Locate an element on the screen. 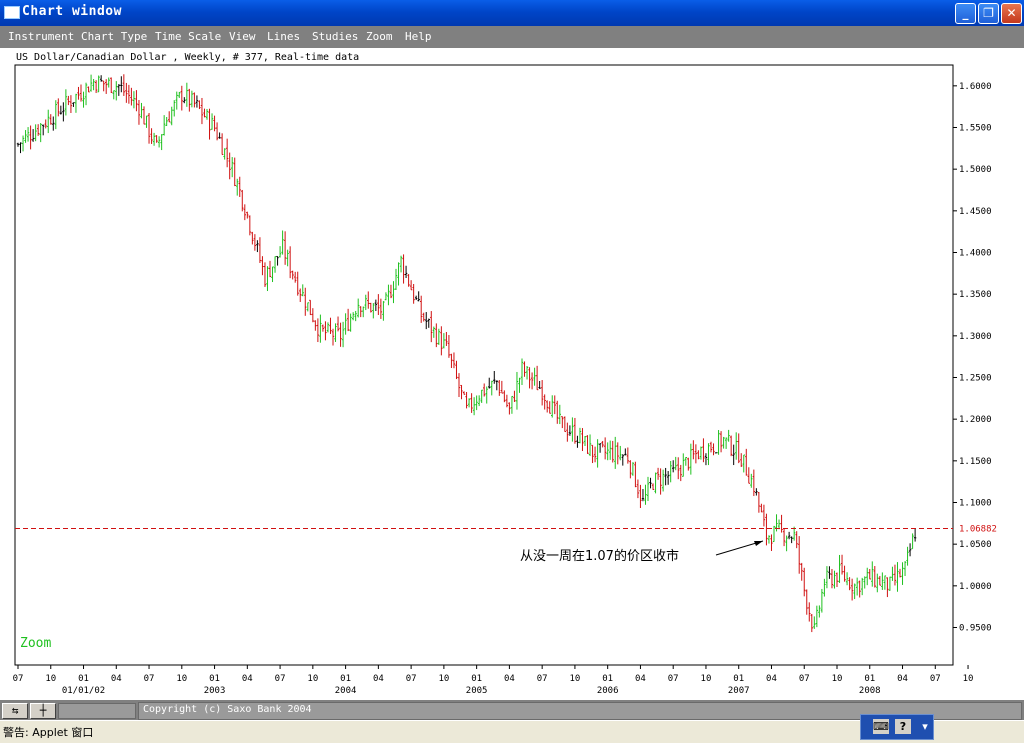 This screenshot has height=743, width=1024. y-tick-label: 1.6000 is located at coordinates (975, 87).